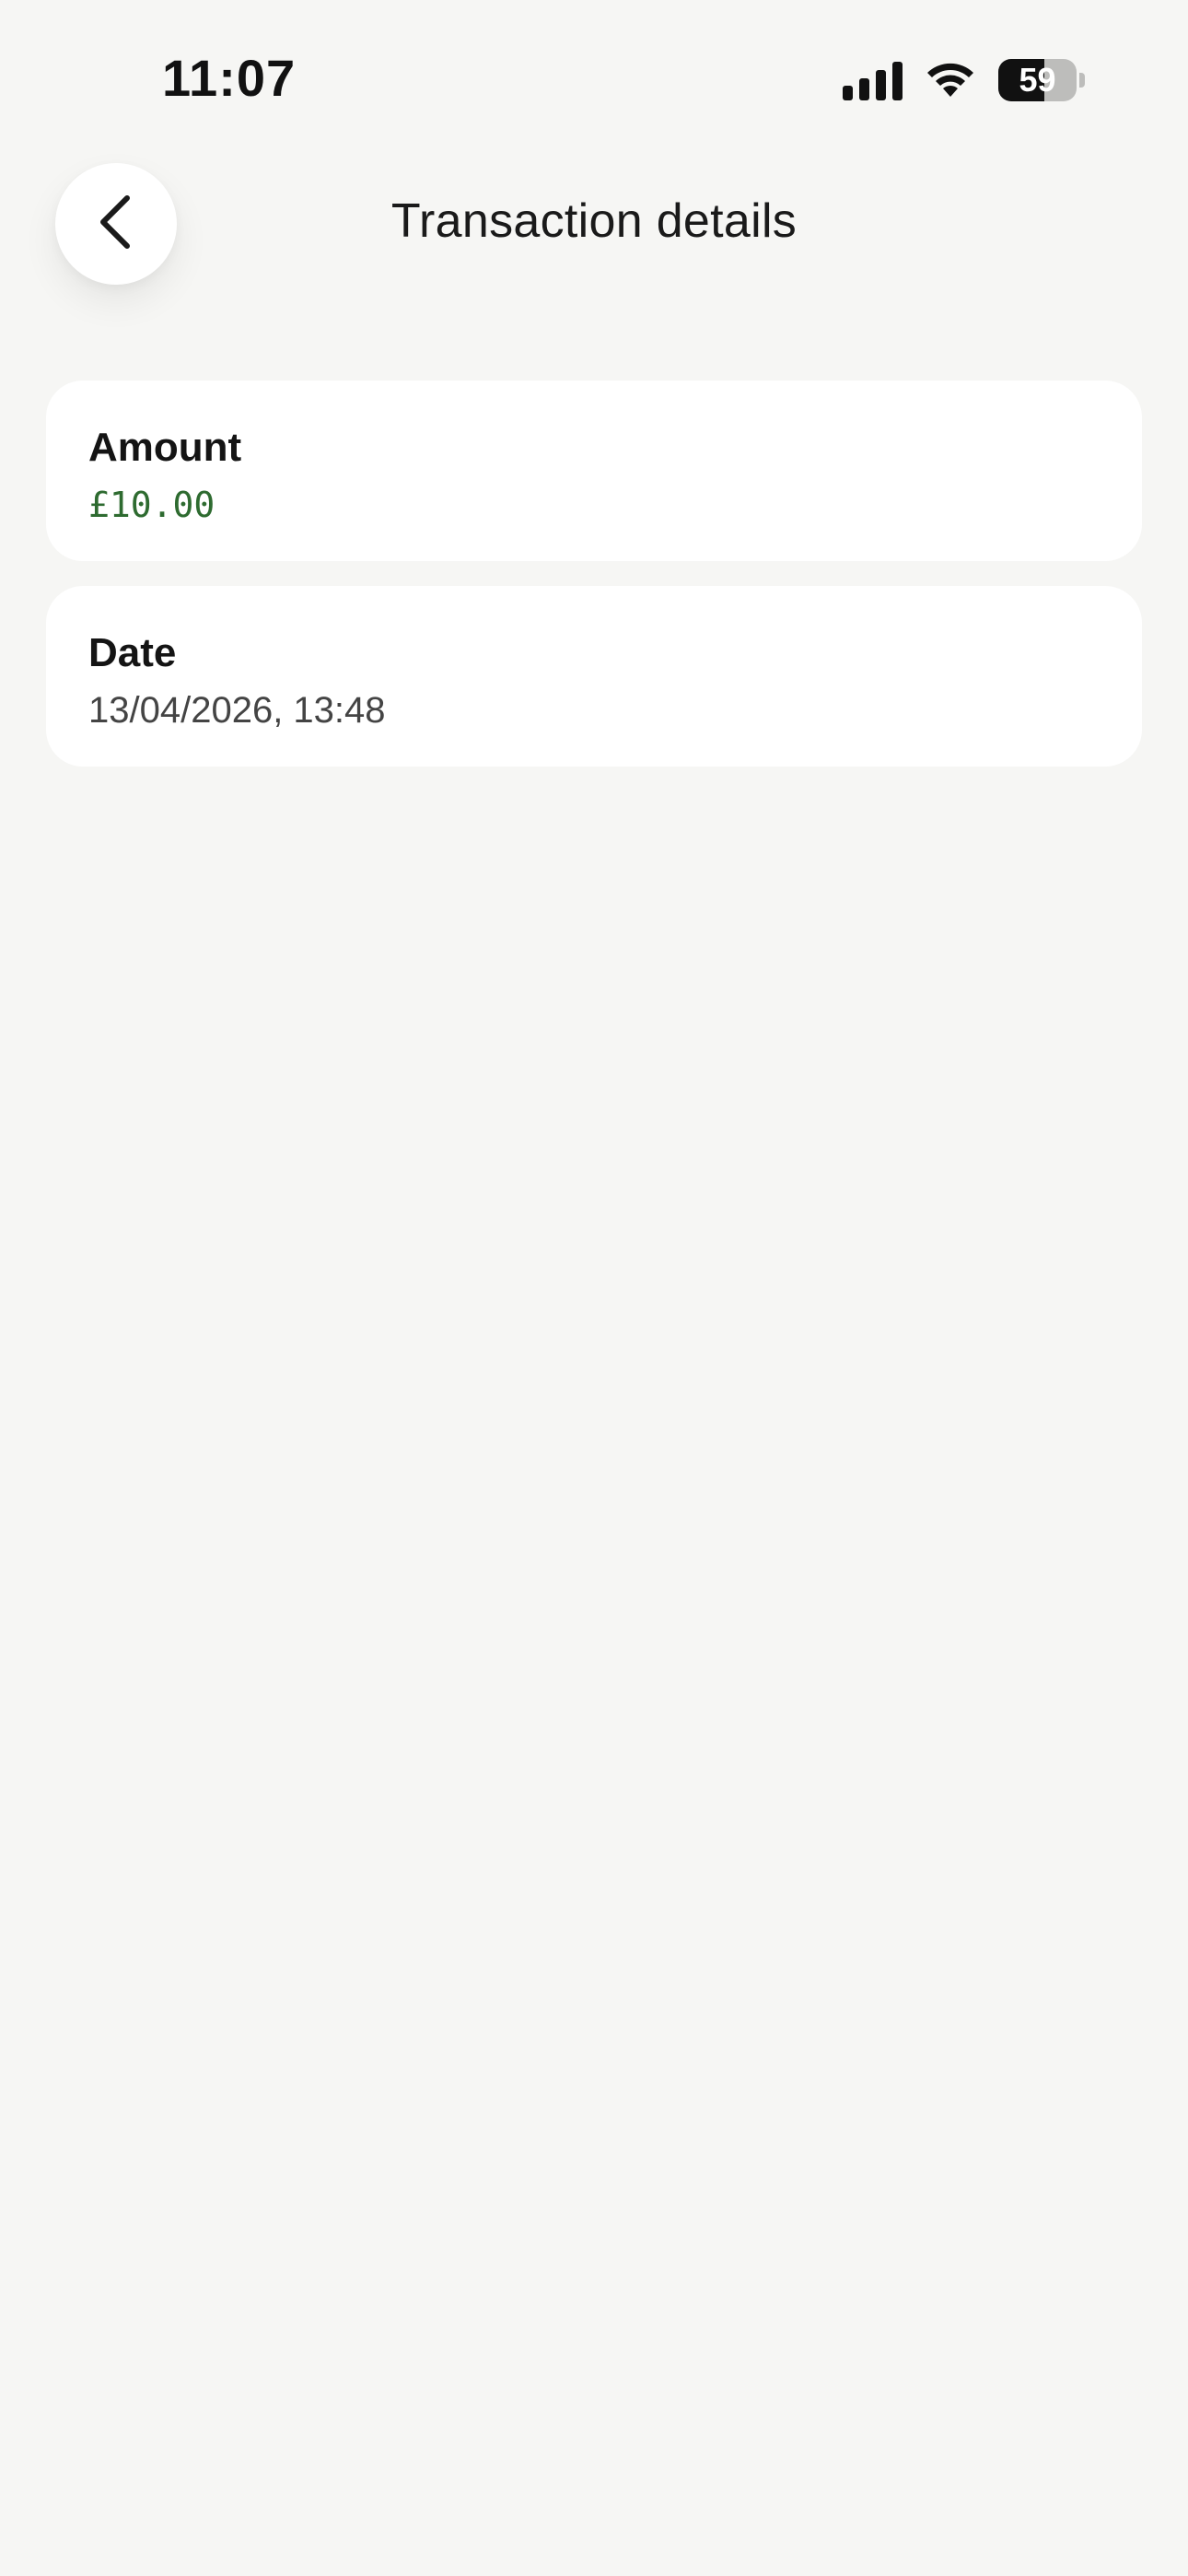 This screenshot has width=1188, height=2576. What do you see at coordinates (237, 710) in the screenshot?
I see `date-value: 13/04/2026, 13:48` at bounding box center [237, 710].